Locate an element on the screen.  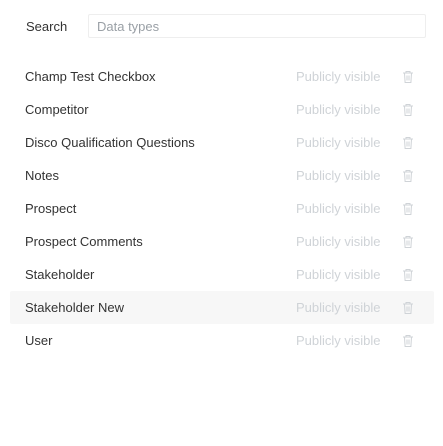
data-type-name: Notes is located at coordinates (42, 175).